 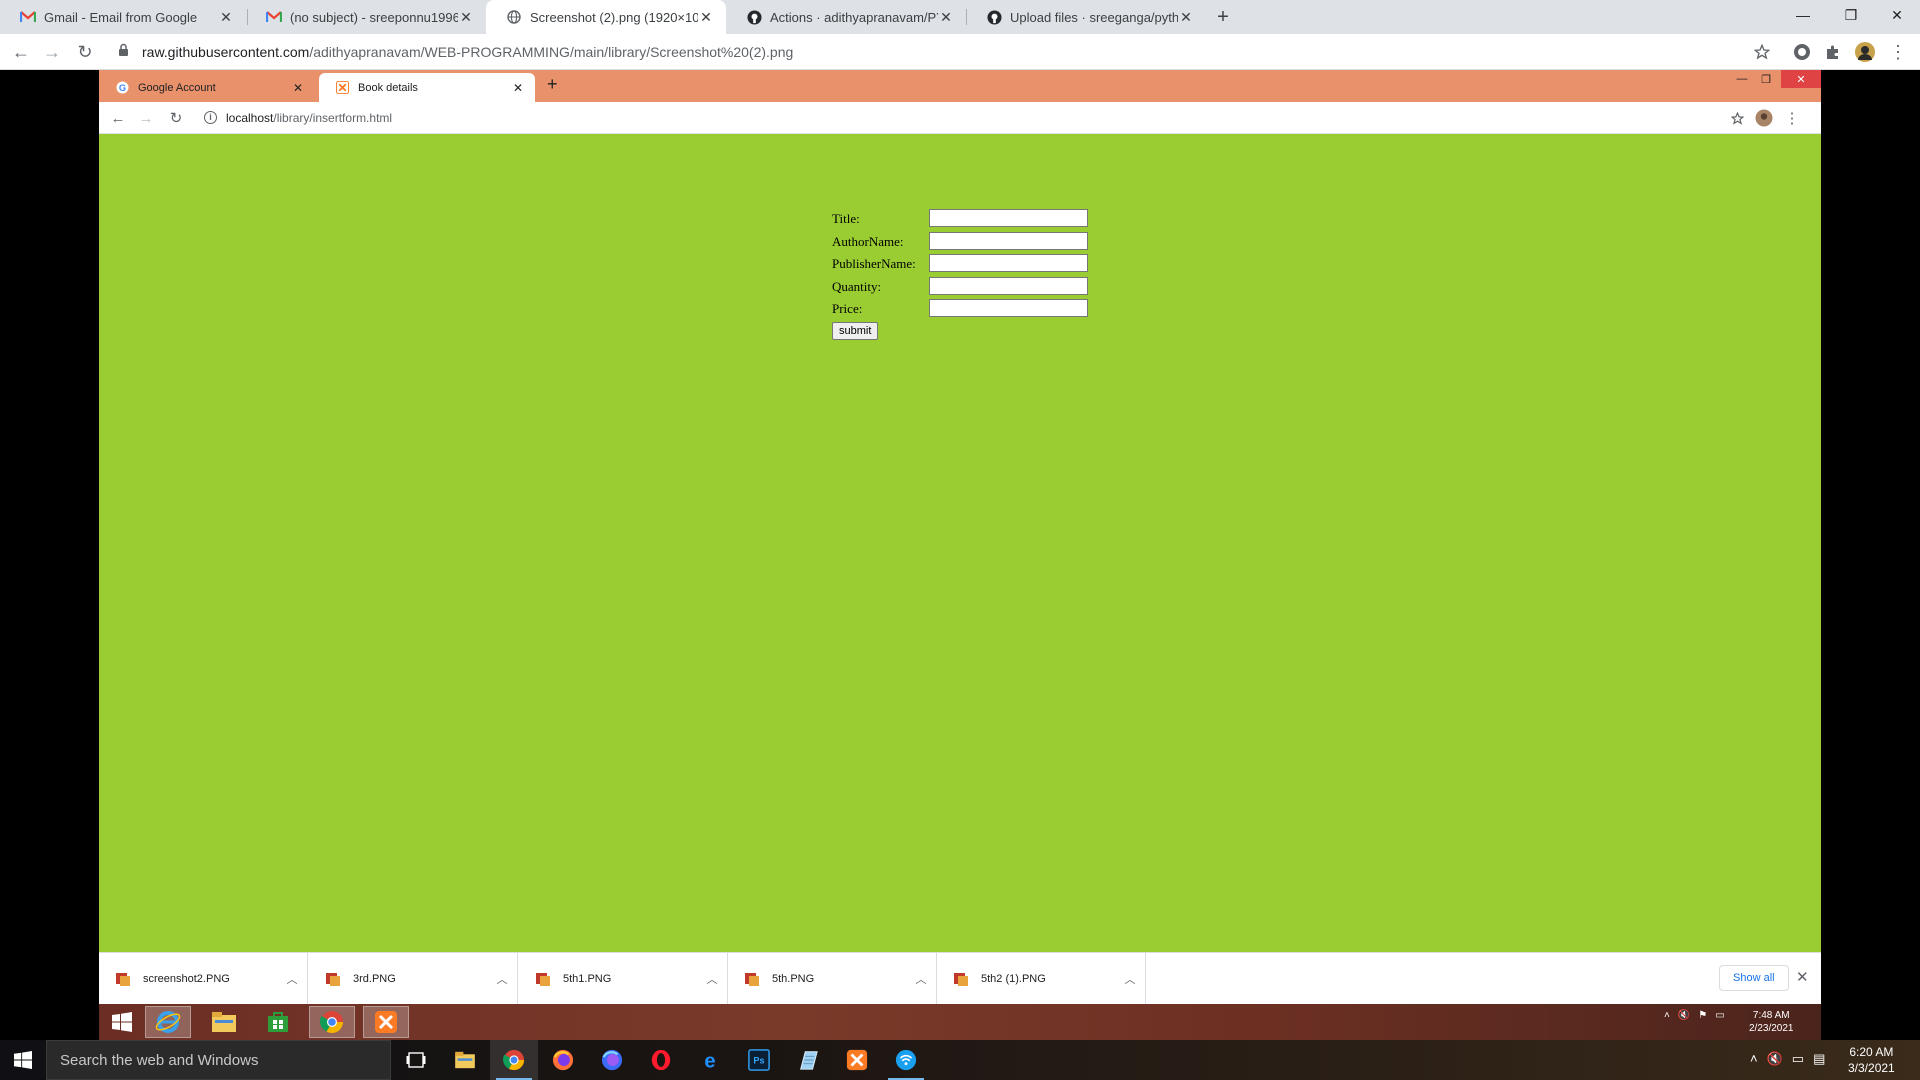 I want to click on publisher-name-row: PublisherName:, so click(x=960, y=264).